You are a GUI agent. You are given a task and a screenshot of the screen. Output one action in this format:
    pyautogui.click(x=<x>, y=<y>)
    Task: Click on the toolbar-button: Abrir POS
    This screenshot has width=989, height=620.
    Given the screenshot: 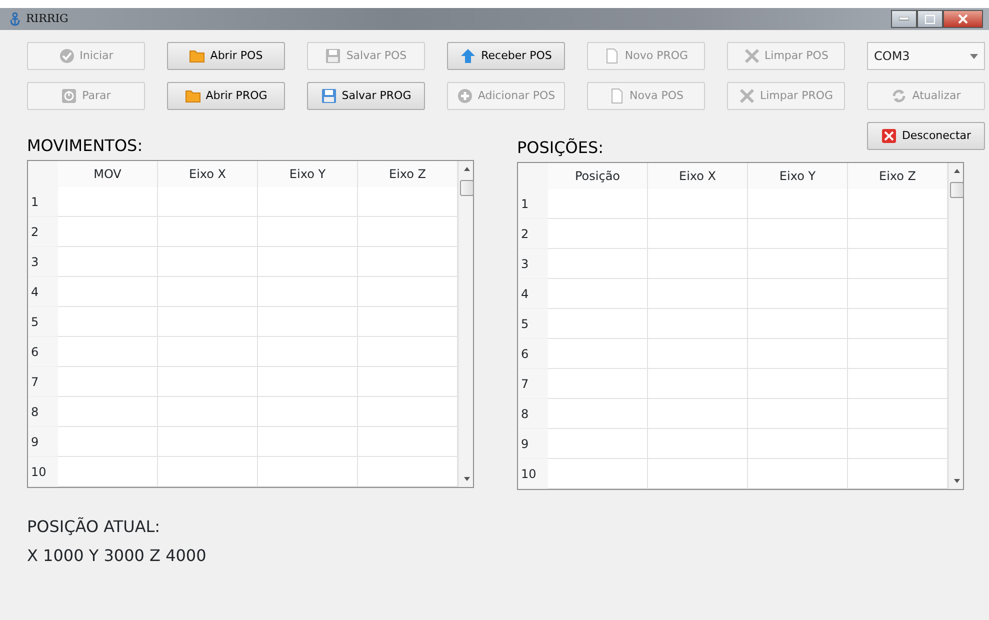 What is the action you would take?
    pyautogui.click(x=226, y=56)
    